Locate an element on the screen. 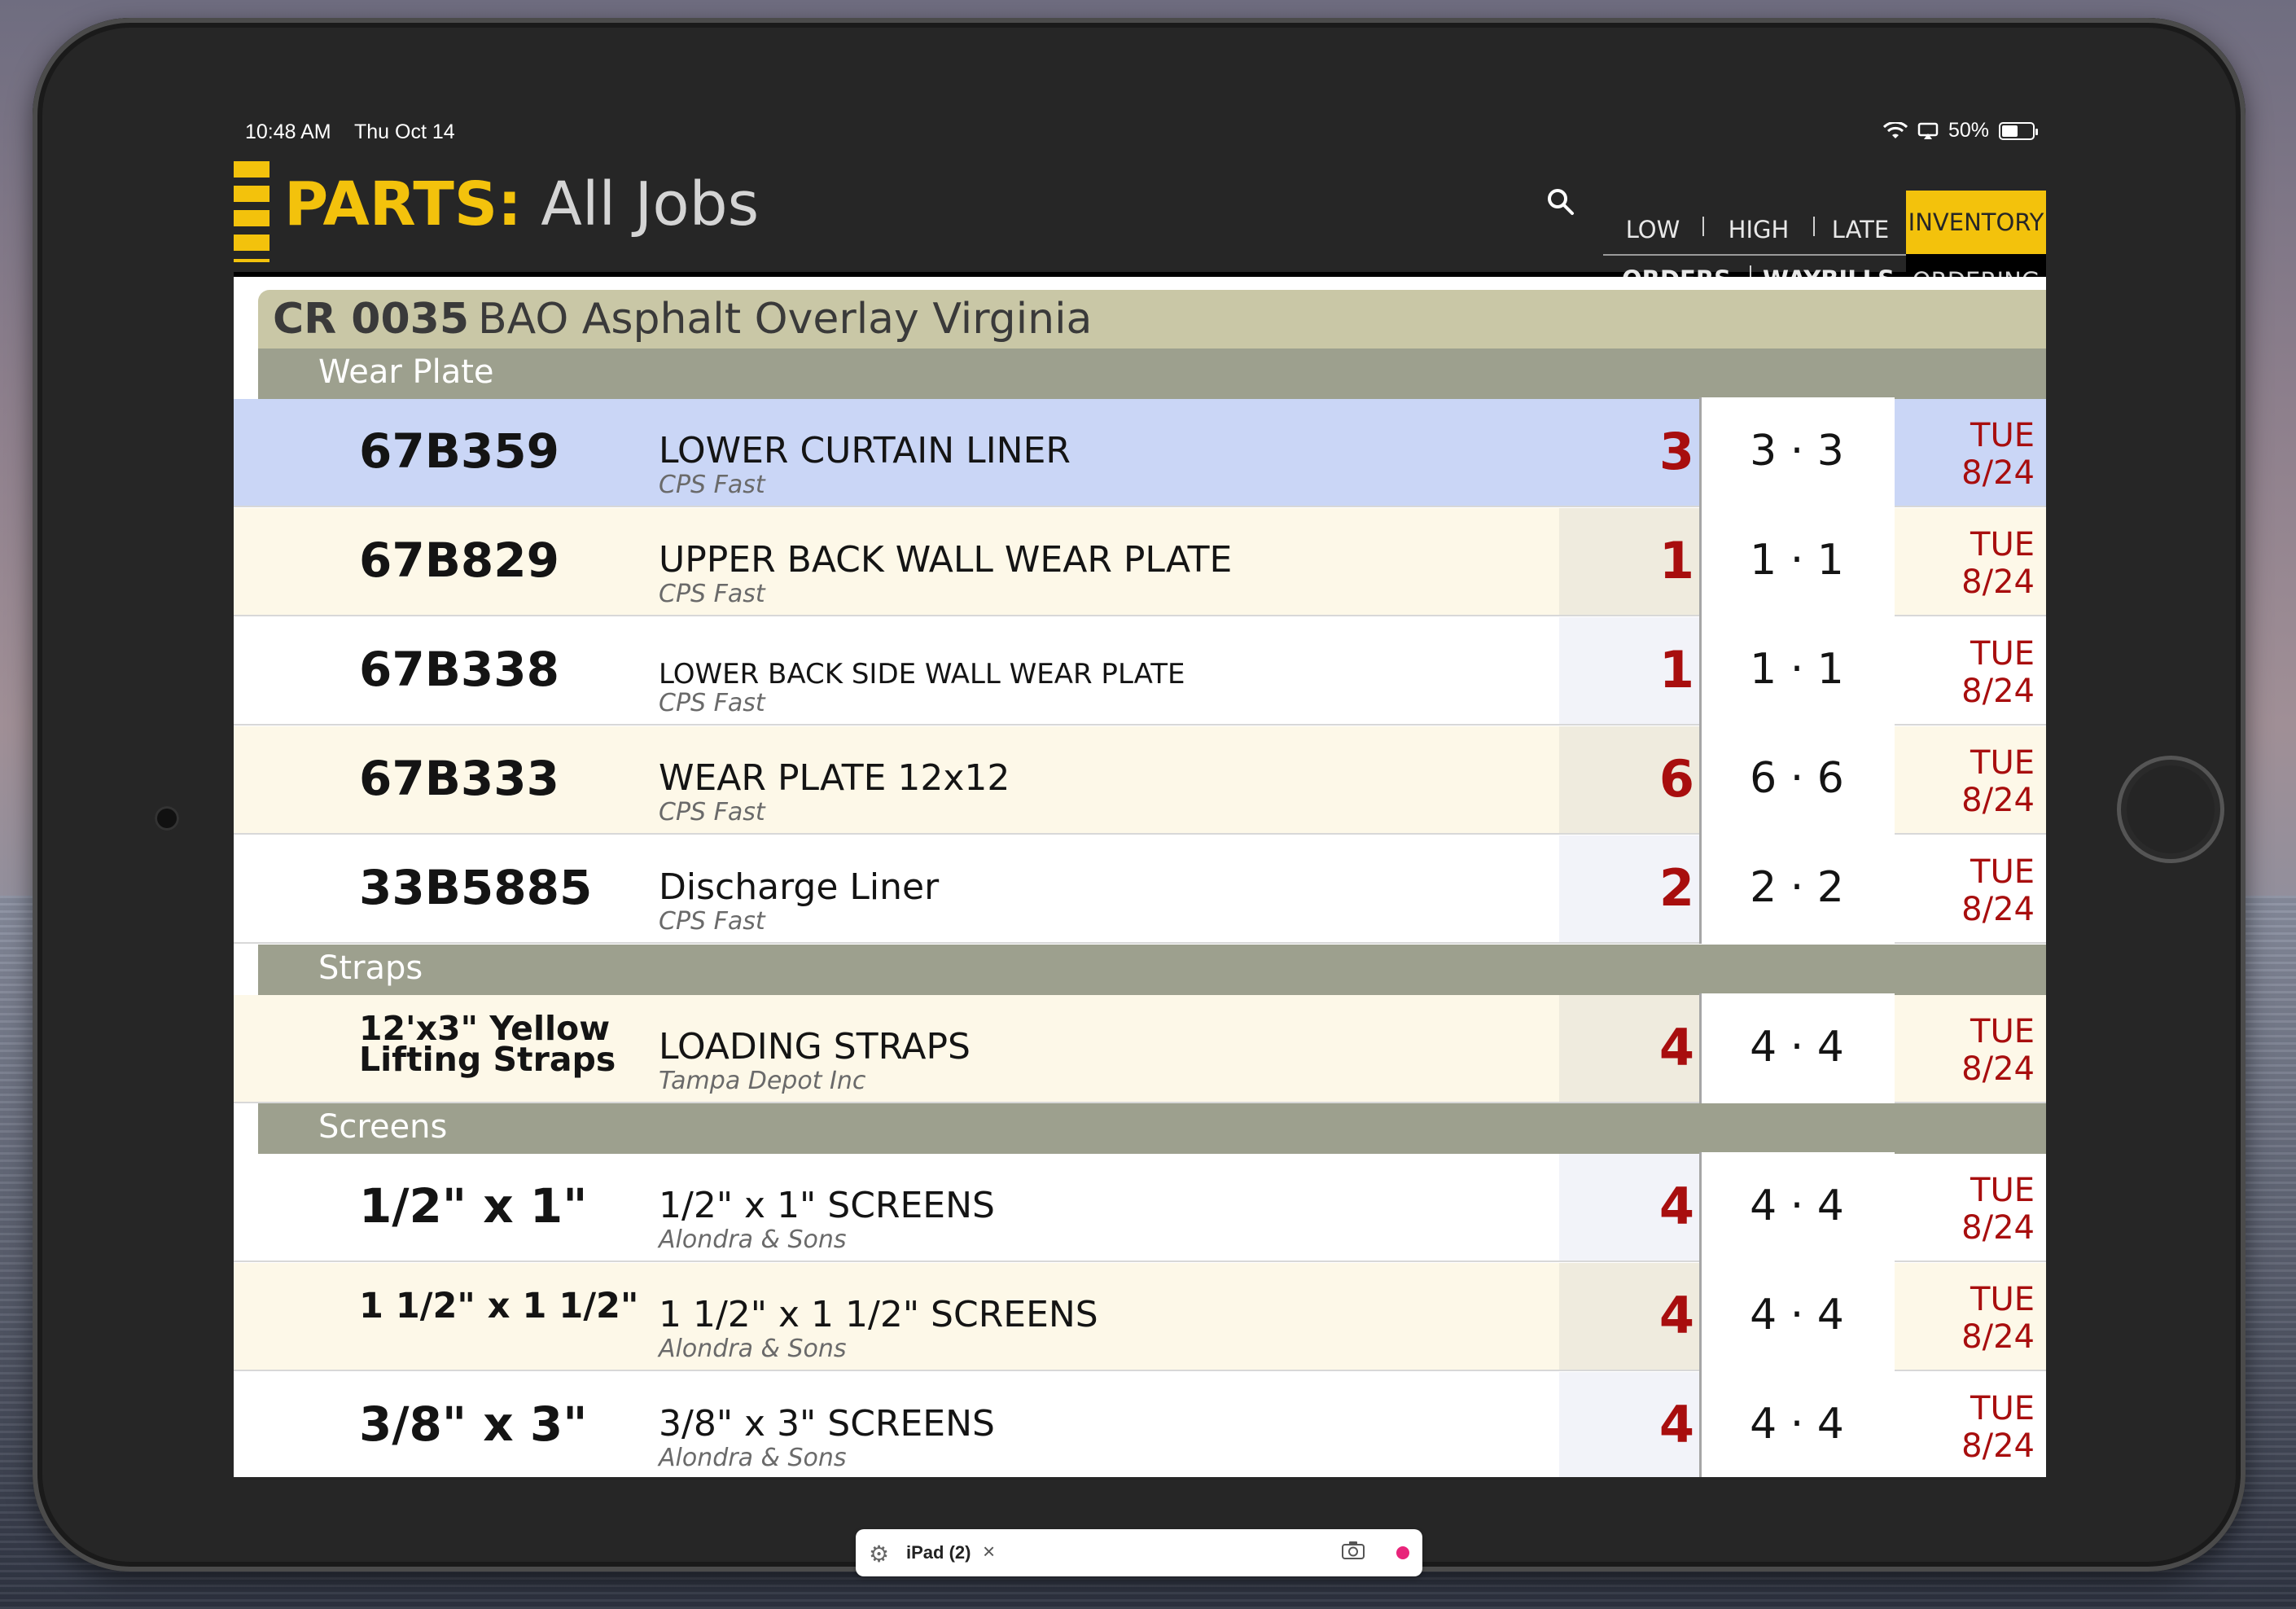 The image size is (2296, 1609). quantity-ratio: 3 · 3 is located at coordinates (1797, 451).